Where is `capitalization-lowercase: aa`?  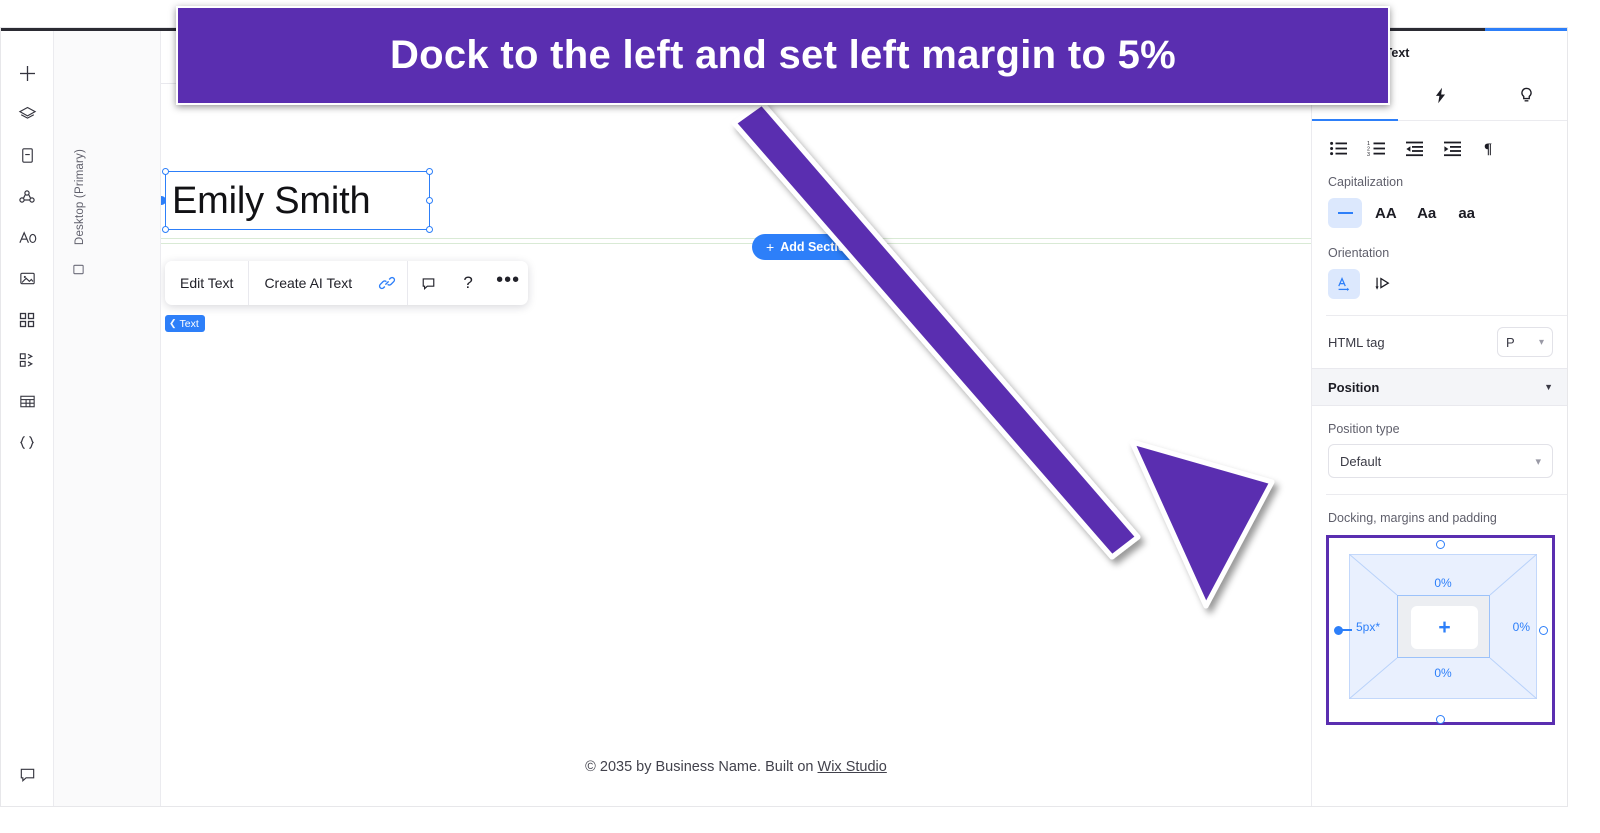
capitalization-lowercase: aa is located at coordinates (1467, 213).